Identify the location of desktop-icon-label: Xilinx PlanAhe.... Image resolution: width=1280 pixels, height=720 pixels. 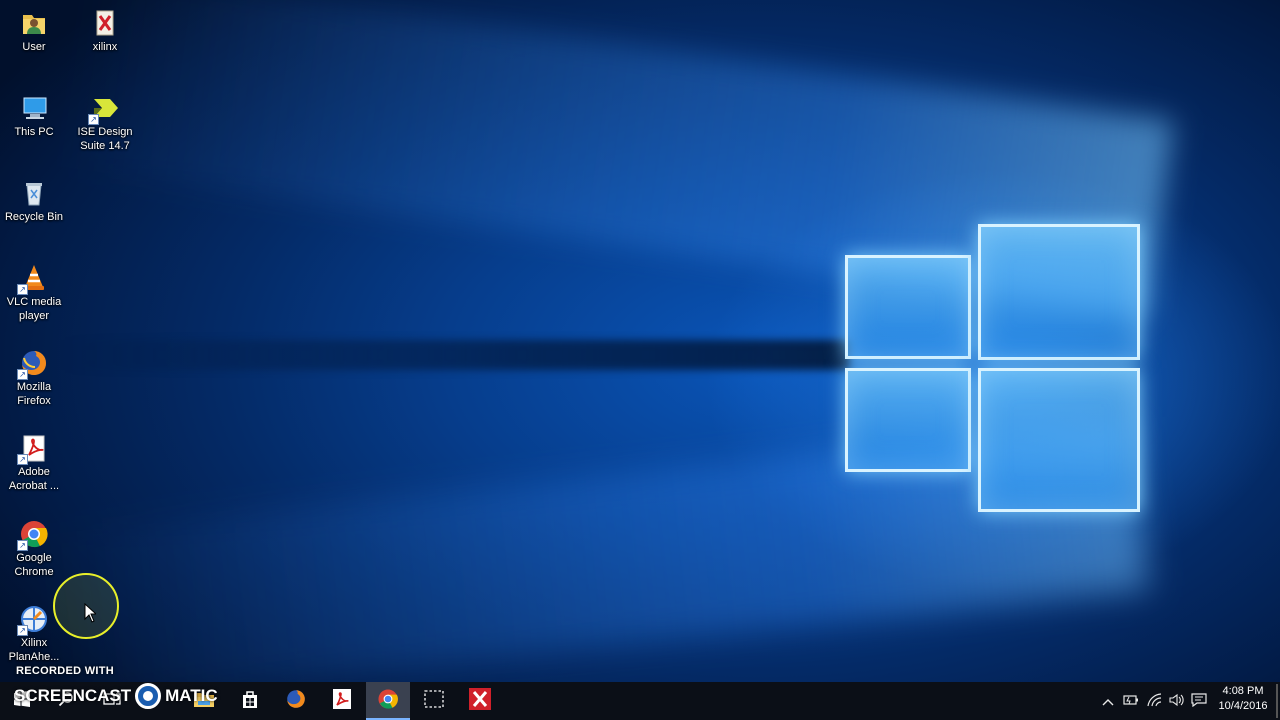
(34, 650).